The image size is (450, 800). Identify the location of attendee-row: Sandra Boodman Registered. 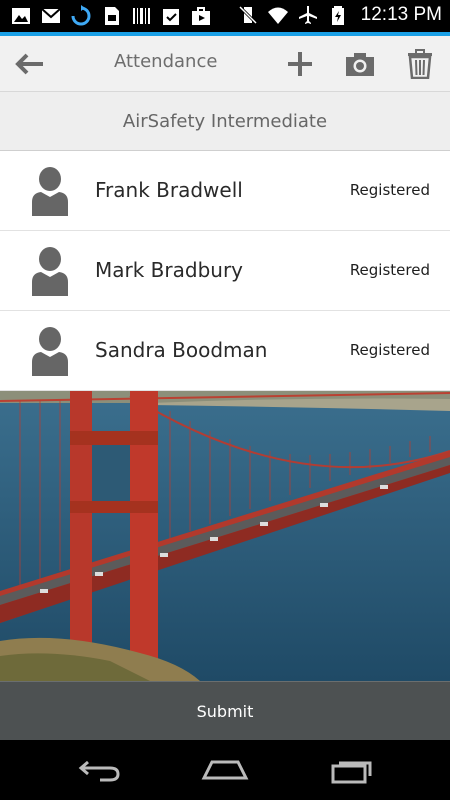
(225, 351).